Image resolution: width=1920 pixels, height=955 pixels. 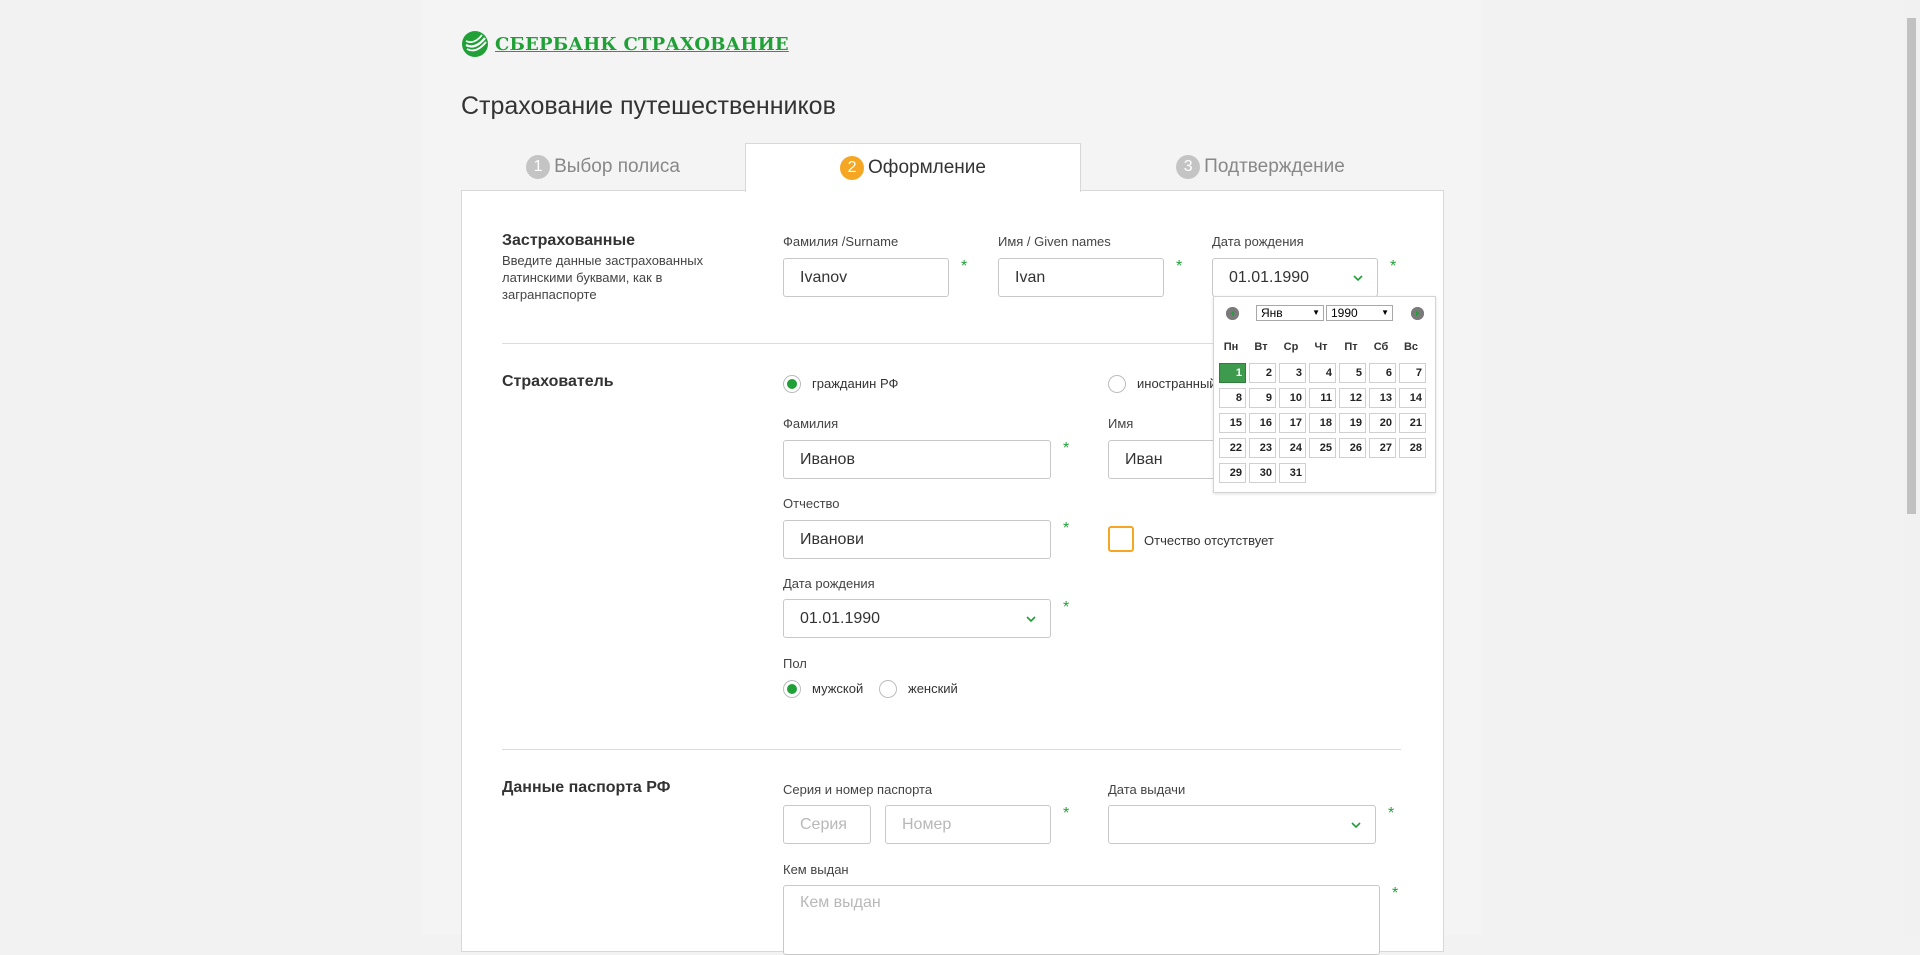 What do you see at coordinates (1417, 313) in the screenshot?
I see `next-month-icon` at bounding box center [1417, 313].